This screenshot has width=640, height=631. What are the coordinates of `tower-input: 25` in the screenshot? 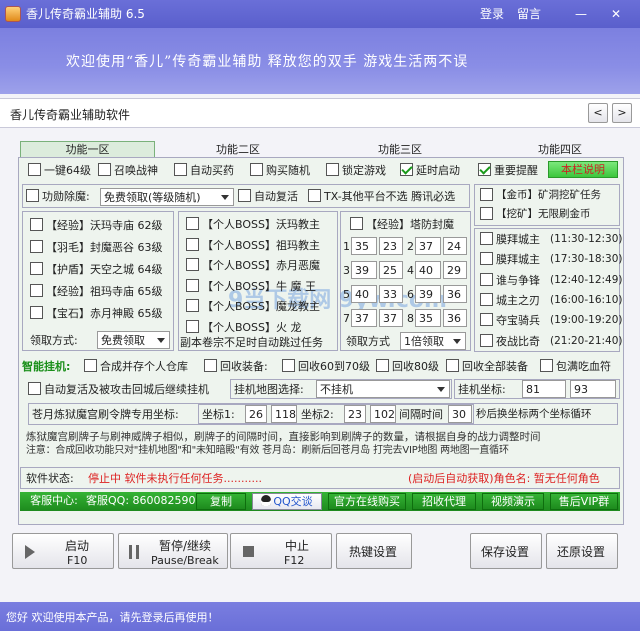 It's located at (391, 270).